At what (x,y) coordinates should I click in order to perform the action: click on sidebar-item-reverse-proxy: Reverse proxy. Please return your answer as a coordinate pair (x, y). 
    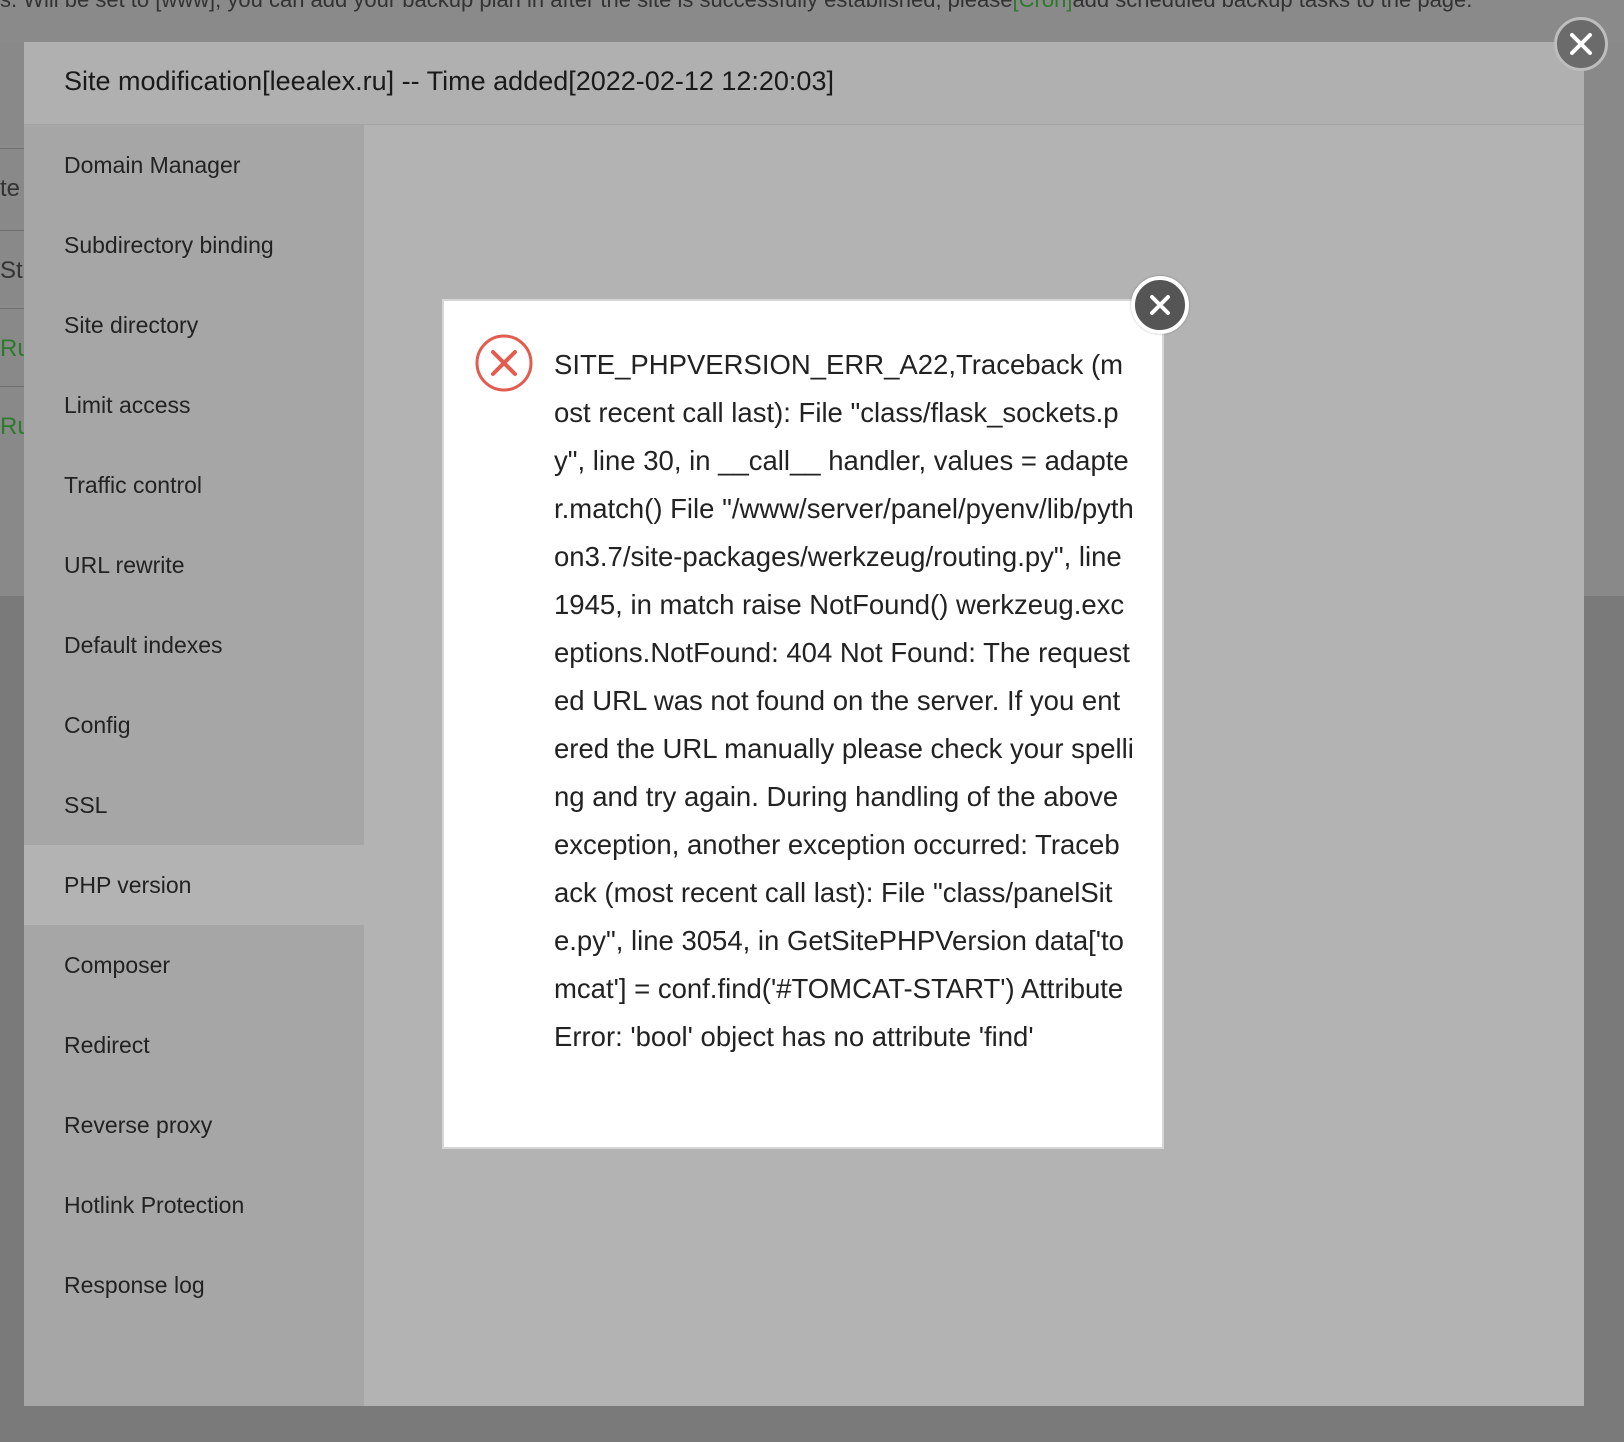
    Looking at the image, I should click on (194, 1125).